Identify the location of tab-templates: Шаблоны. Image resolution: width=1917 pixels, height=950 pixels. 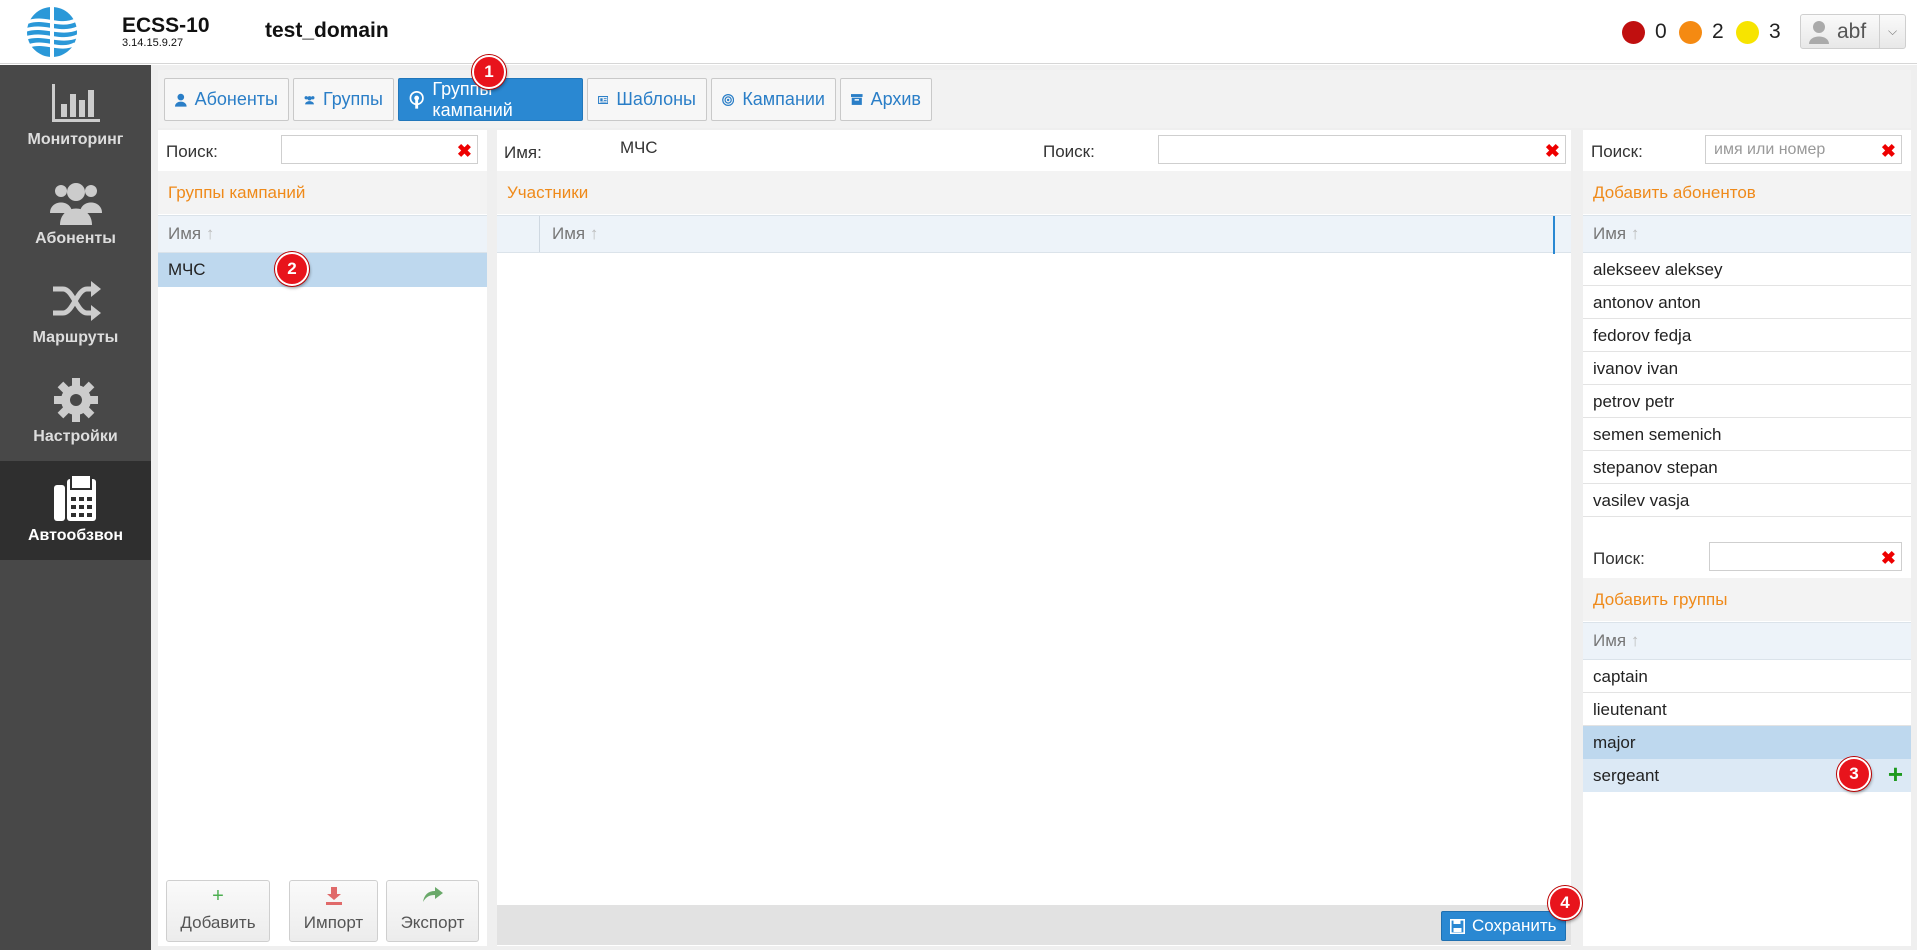
(647, 99).